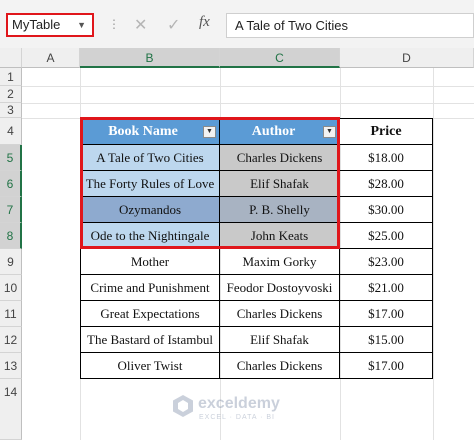 This screenshot has width=474, height=440. What do you see at coordinates (11, 366) in the screenshot?
I see `row-header-13: 13` at bounding box center [11, 366].